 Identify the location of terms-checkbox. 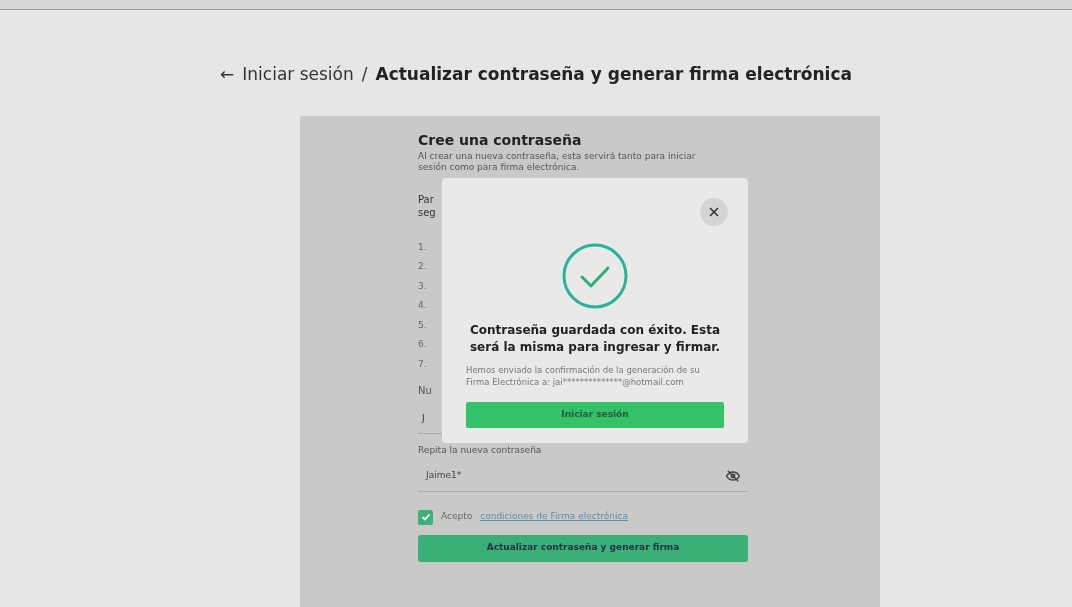
(425, 517).